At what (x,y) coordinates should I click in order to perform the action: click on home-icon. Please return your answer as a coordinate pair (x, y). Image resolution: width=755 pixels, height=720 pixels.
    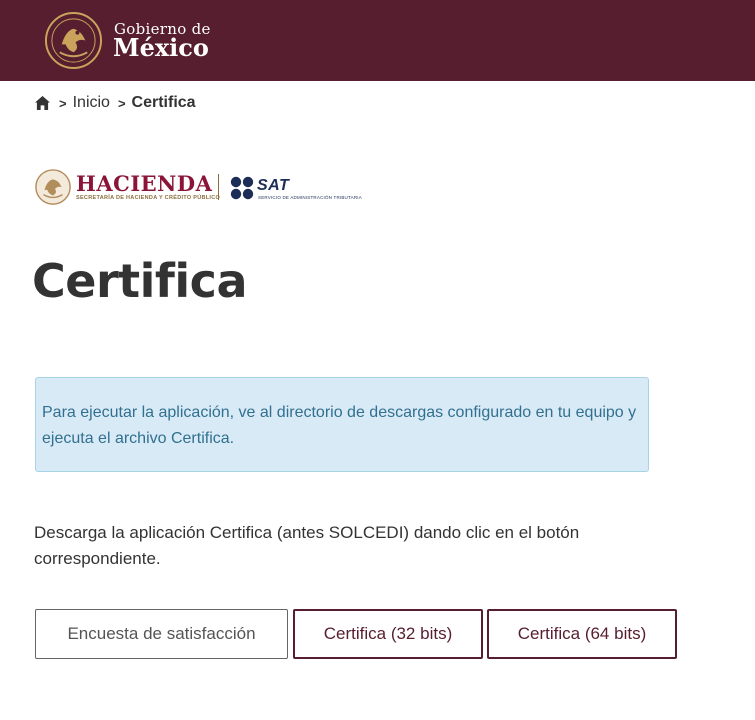
    Looking at the image, I should click on (42, 103).